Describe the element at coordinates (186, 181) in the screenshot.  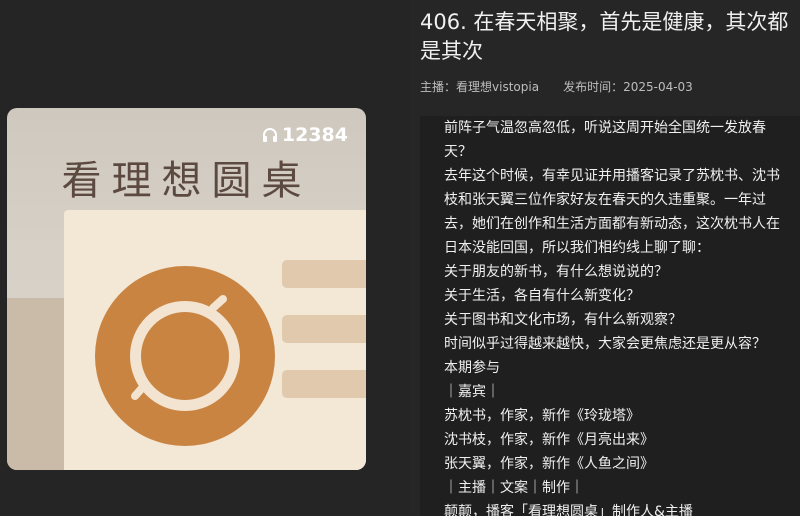
I see `cover-title: 看理想圆桌` at that location.